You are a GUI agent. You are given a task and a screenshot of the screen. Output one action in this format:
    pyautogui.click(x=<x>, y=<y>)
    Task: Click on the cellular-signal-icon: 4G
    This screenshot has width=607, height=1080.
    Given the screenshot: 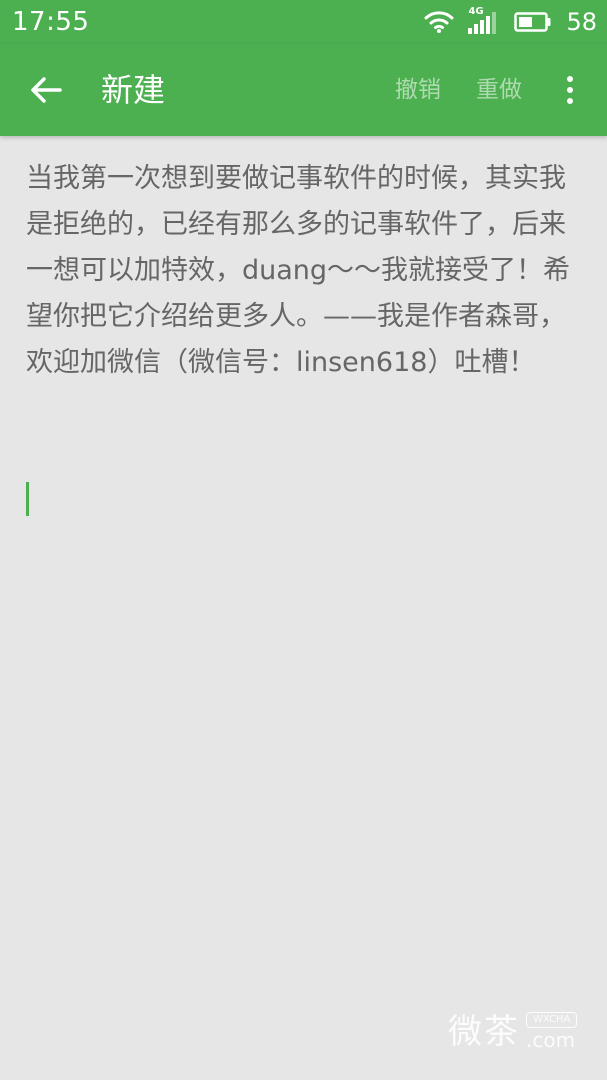 What is the action you would take?
    pyautogui.click(x=481, y=21)
    